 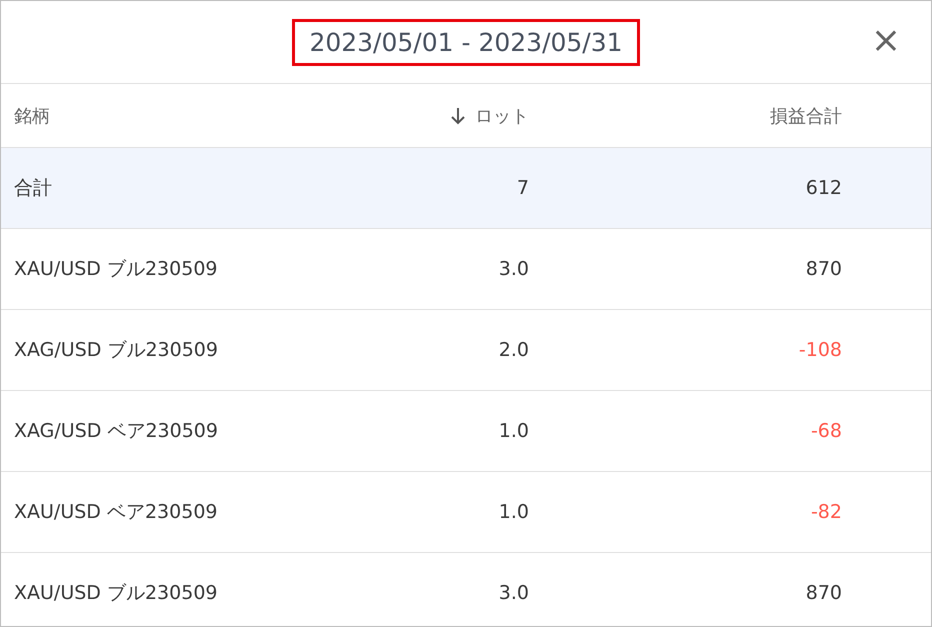 What do you see at coordinates (116, 512) in the screenshot?
I see `table-cell-text: XAU/USD ベア230509` at bounding box center [116, 512].